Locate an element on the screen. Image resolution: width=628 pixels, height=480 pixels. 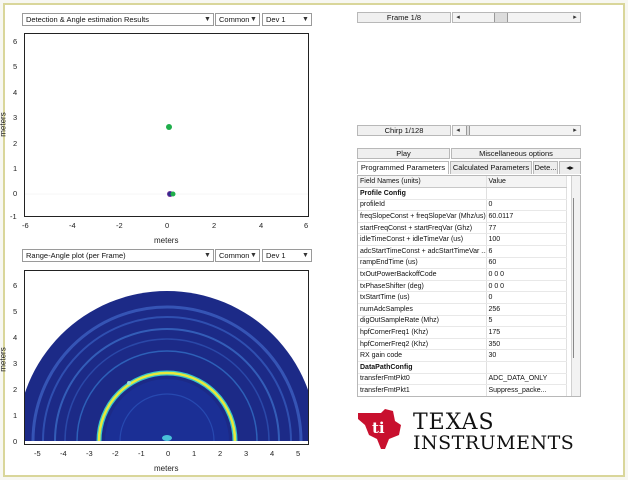
view-select-bottom-value: Common is located at coordinates (234, 255).